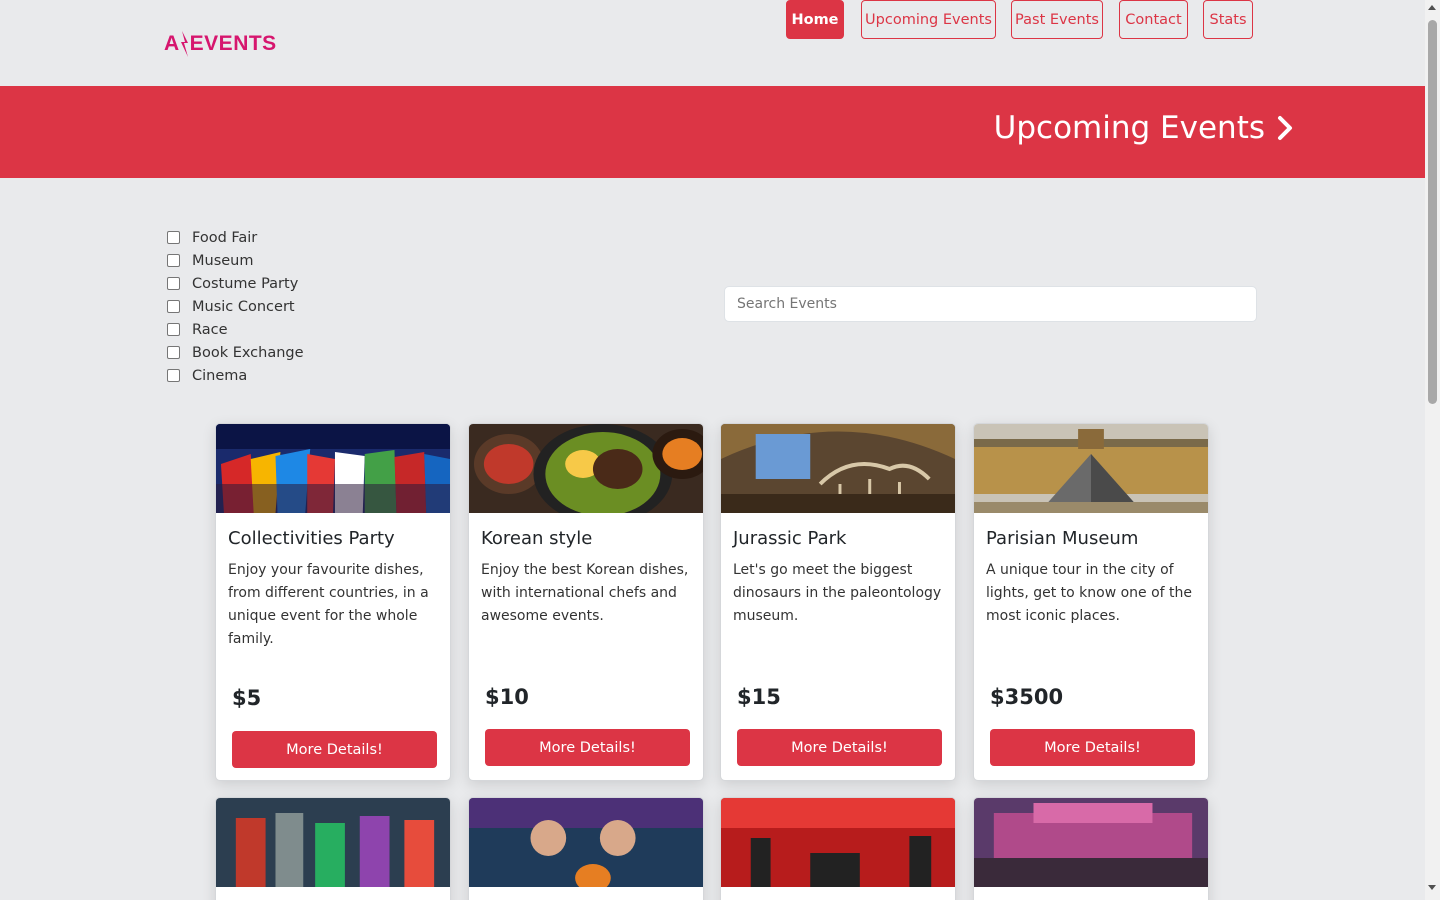  What do you see at coordinates (243, 306) in the screenshot?
I see `filter-label: Music Concert` at bounding box center [243, 306].